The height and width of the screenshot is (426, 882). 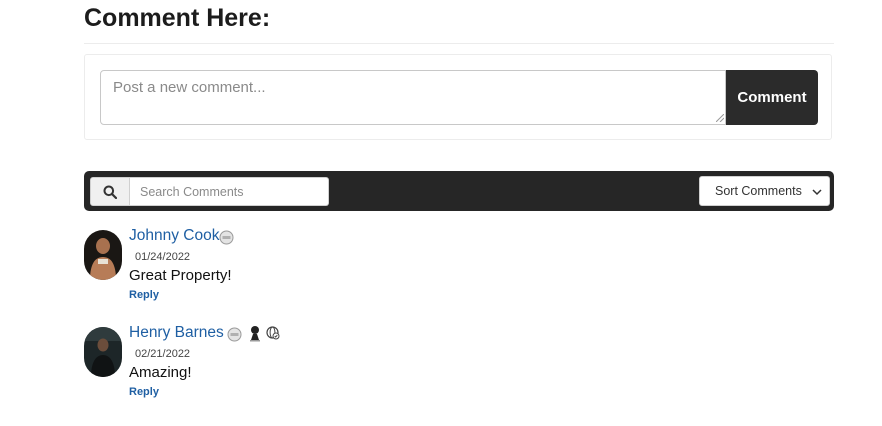 I want to click on search-comments-input, so click(x=229, y=191).